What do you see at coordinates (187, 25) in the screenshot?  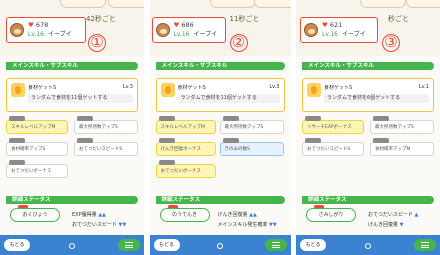 I see `cp-value: 686` at bounding box center [187, 25].